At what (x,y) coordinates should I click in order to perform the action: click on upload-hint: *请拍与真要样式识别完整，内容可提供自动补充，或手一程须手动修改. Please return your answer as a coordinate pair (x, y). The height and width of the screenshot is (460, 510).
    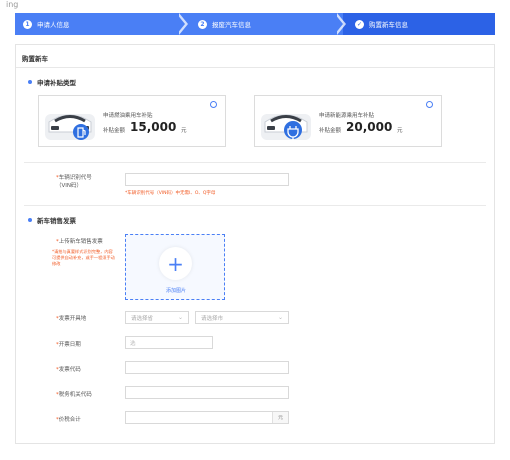
    Looking at the image, I should click on (83, 257).